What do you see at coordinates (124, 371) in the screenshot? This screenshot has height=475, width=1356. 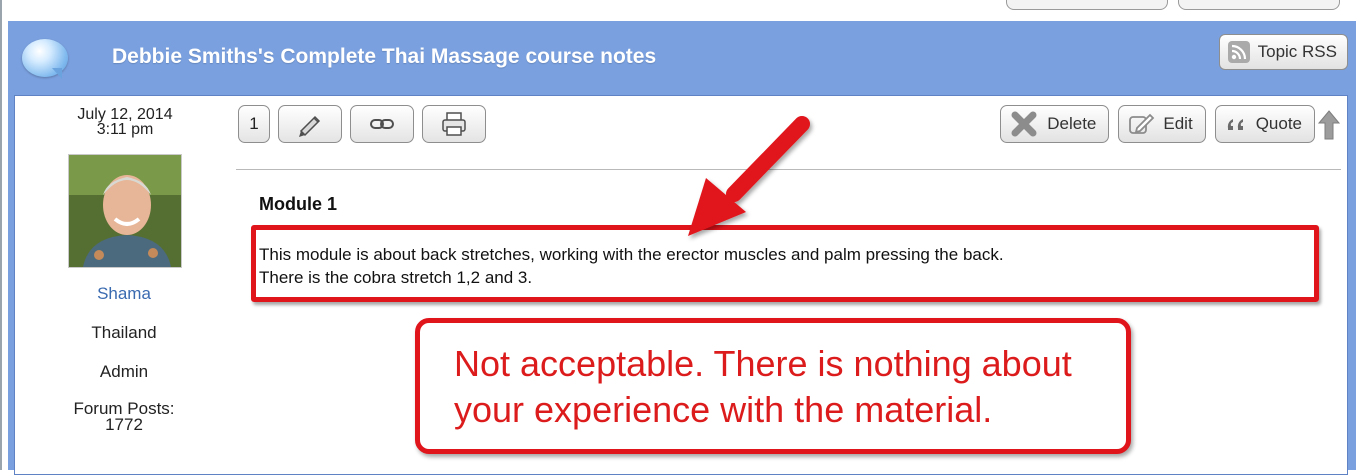 I see `author-role: Admin` at bounding box center [124, 371].